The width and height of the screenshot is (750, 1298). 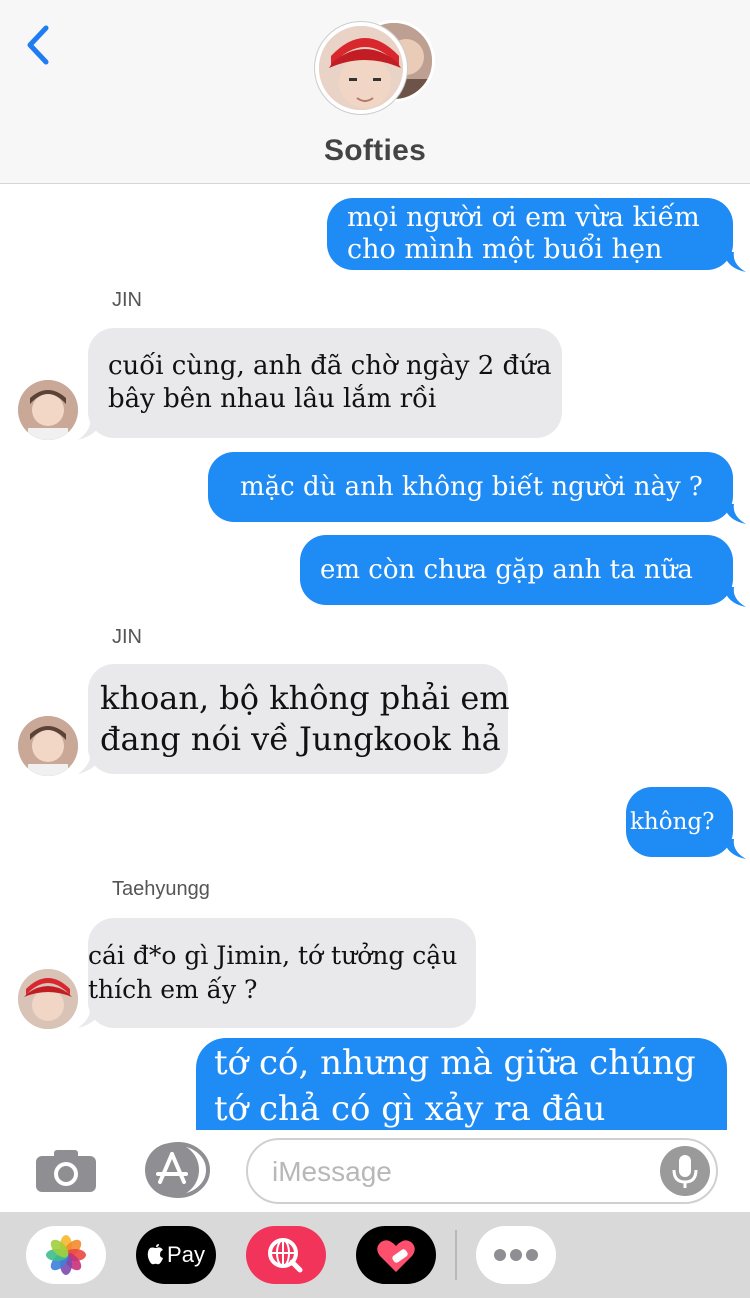 I want to click on message-line: thích em ấy ?, so click(x=173, y=989).